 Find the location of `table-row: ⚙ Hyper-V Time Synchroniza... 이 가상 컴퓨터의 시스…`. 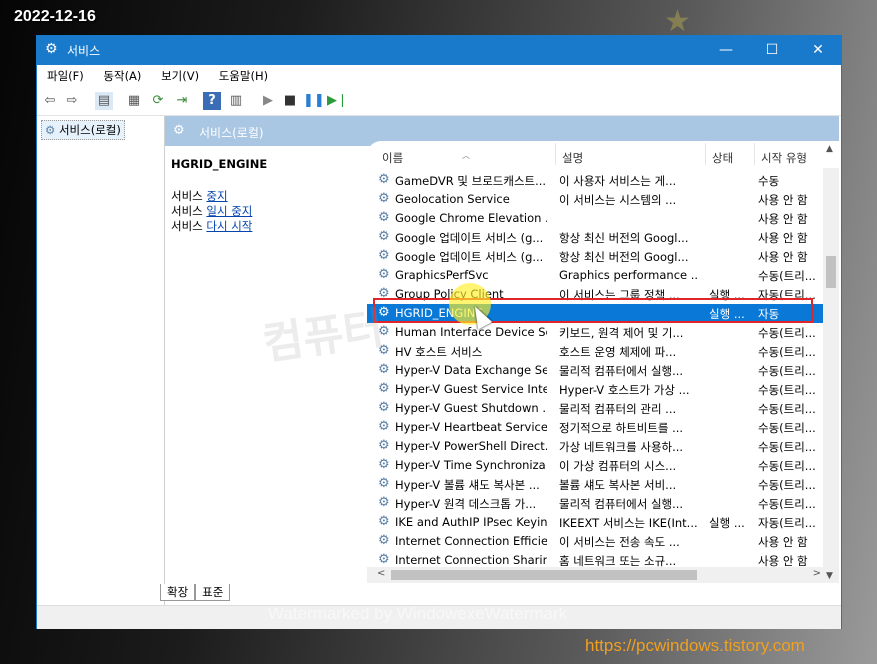

table-row: ⚙ Hyper-V Time Synchroniza... 이 가상 컴퓨터의 시스… is located at coordinates (595, 465).